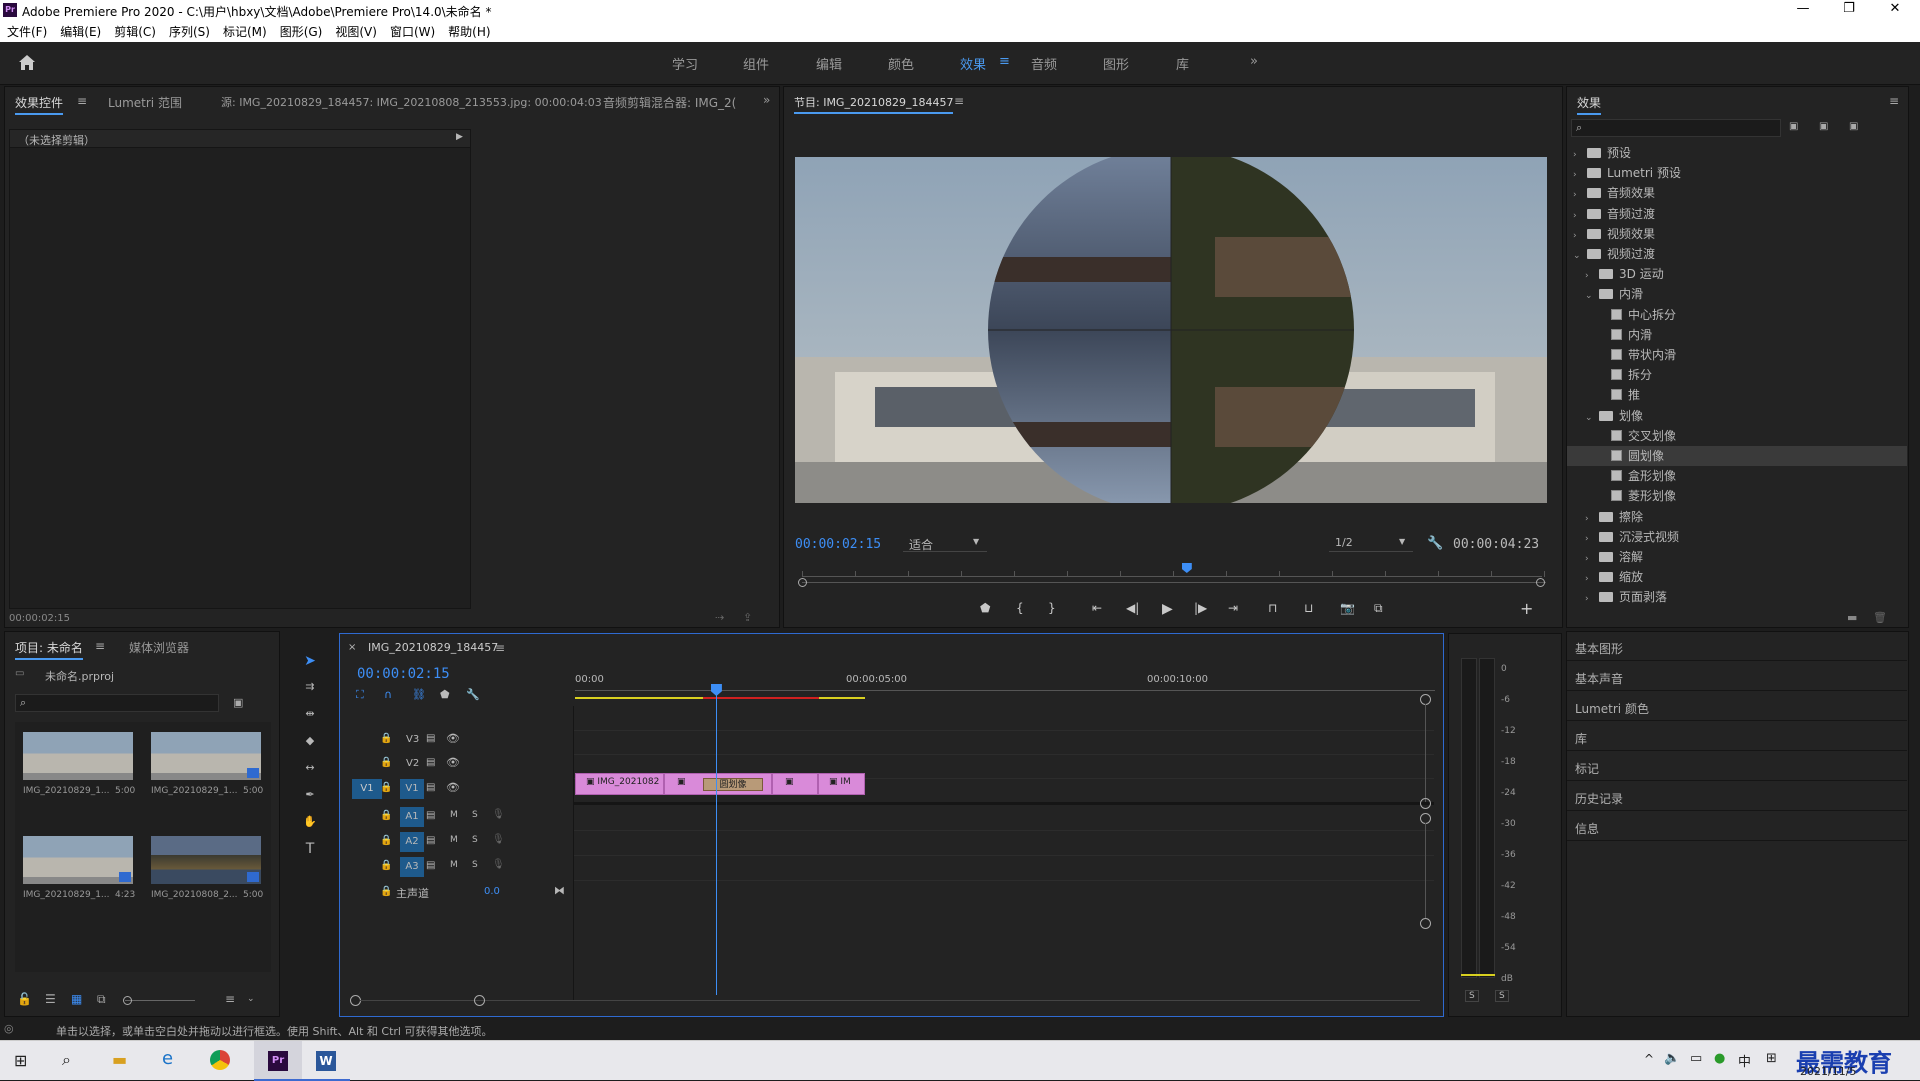 The height and width of the screenshot is (1081, 1920). I want to click on go-to-out-icon: ⇥, so click(1233, 608).